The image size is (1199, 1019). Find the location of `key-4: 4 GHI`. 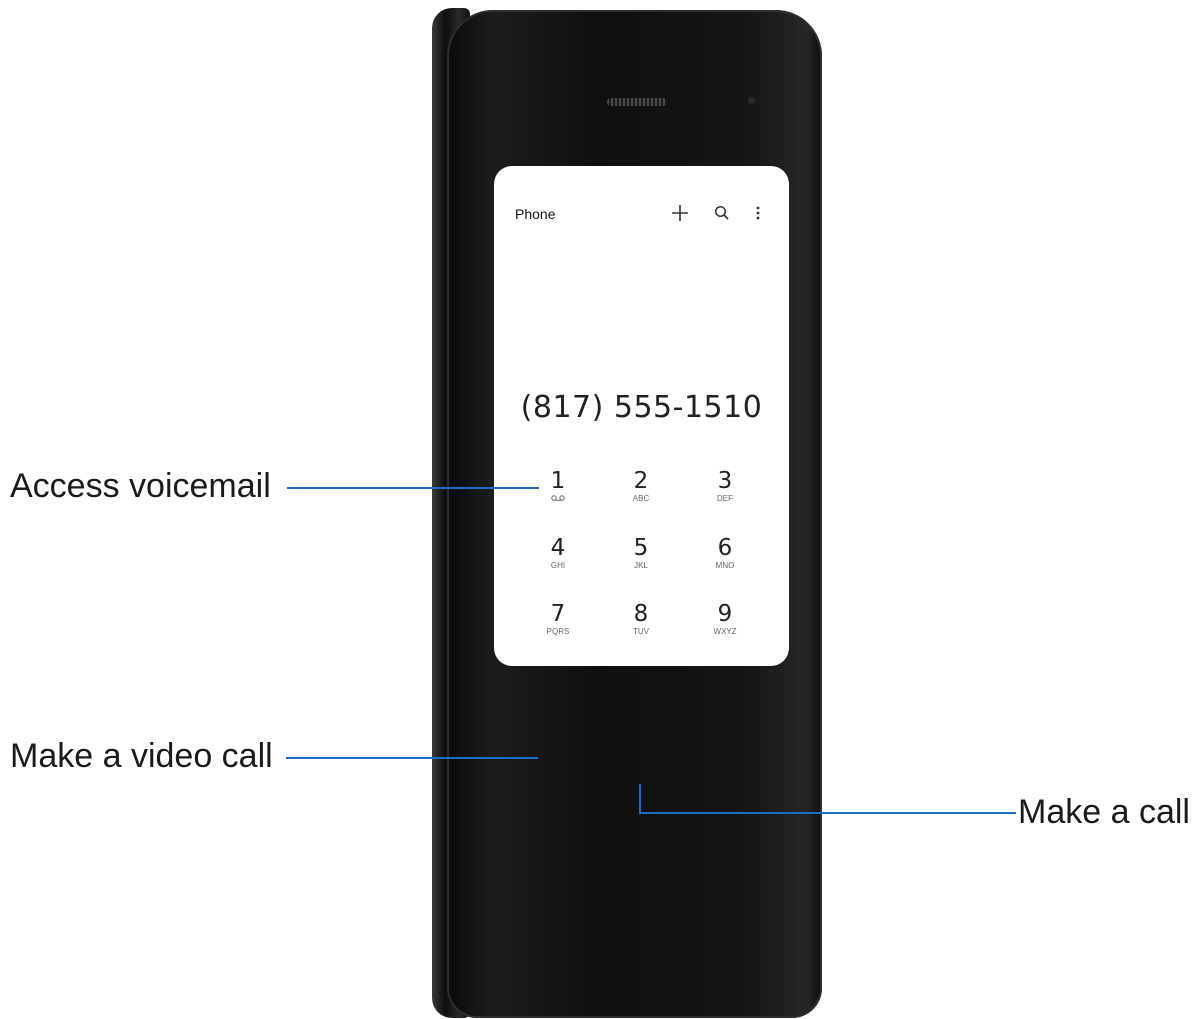

key-4: 4 GHI is located at coordinates (558, 561).